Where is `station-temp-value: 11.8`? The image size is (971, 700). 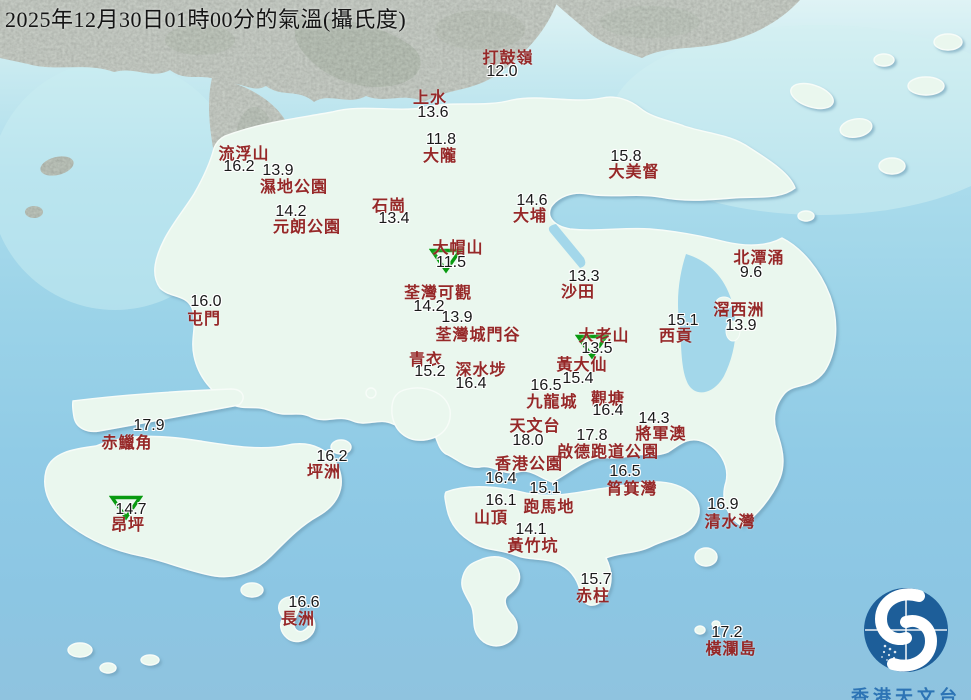 station-temp-value: 11.8 is located at coordinates (441, 139).